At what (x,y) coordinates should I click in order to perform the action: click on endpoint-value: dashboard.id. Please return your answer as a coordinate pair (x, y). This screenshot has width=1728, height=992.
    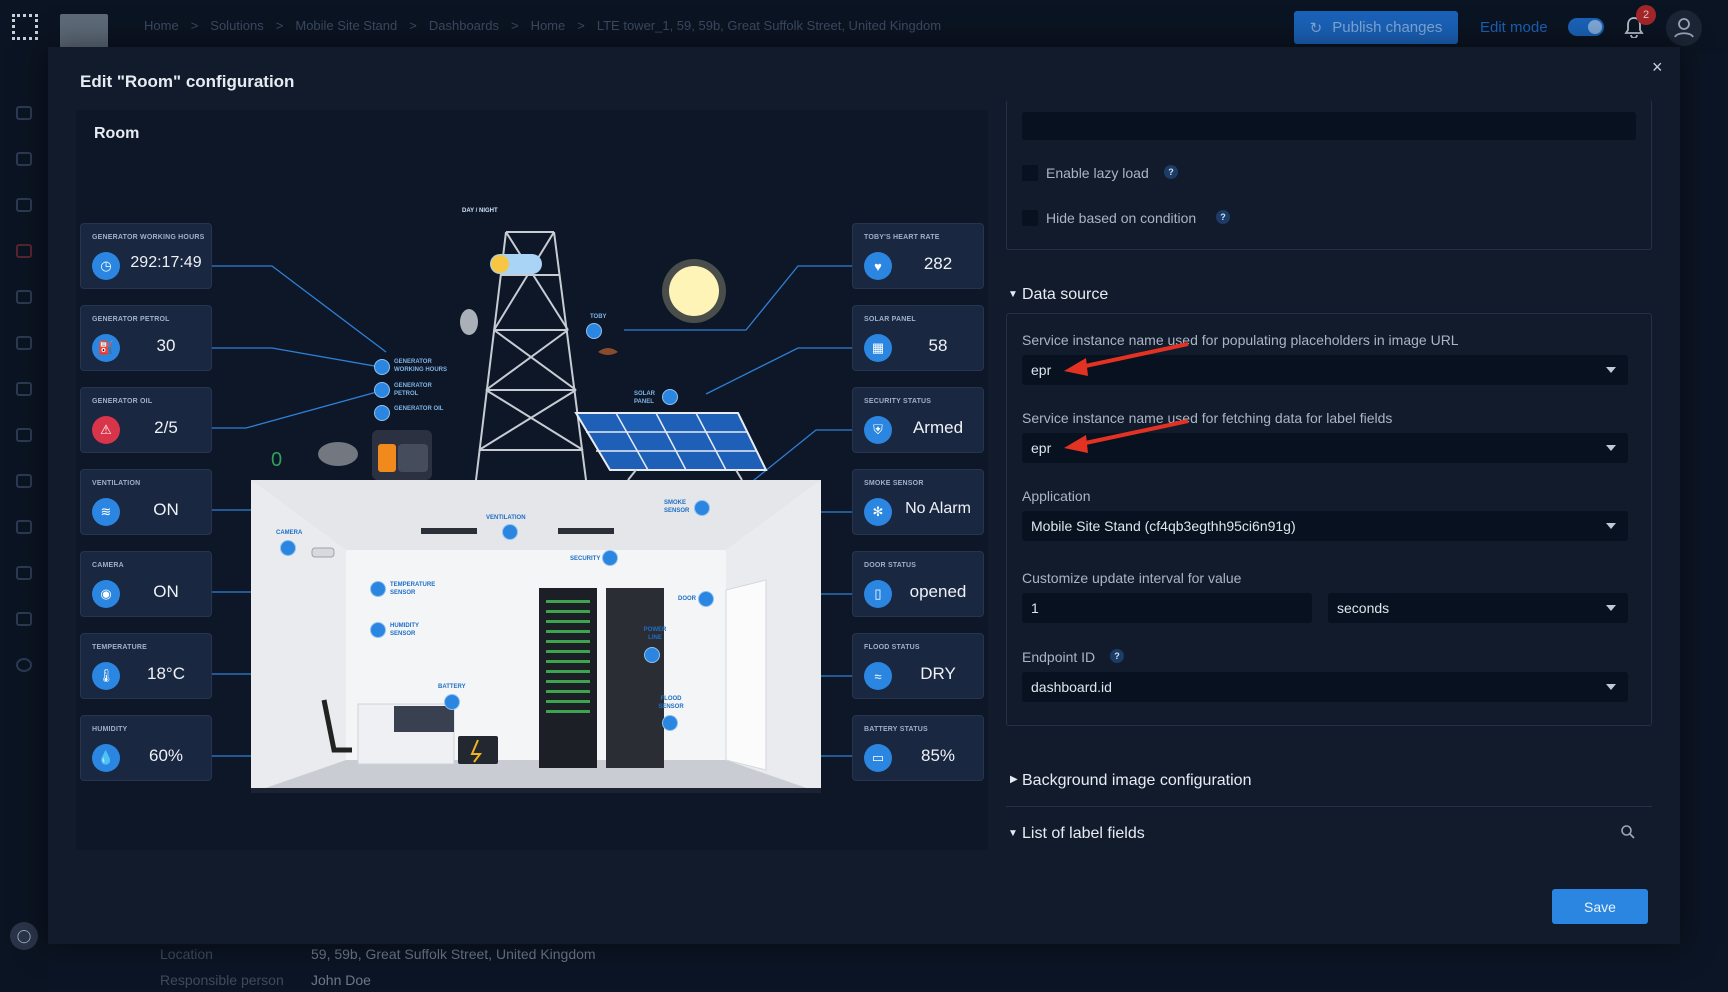
    Looking at the image, I should click on (1071, 687).